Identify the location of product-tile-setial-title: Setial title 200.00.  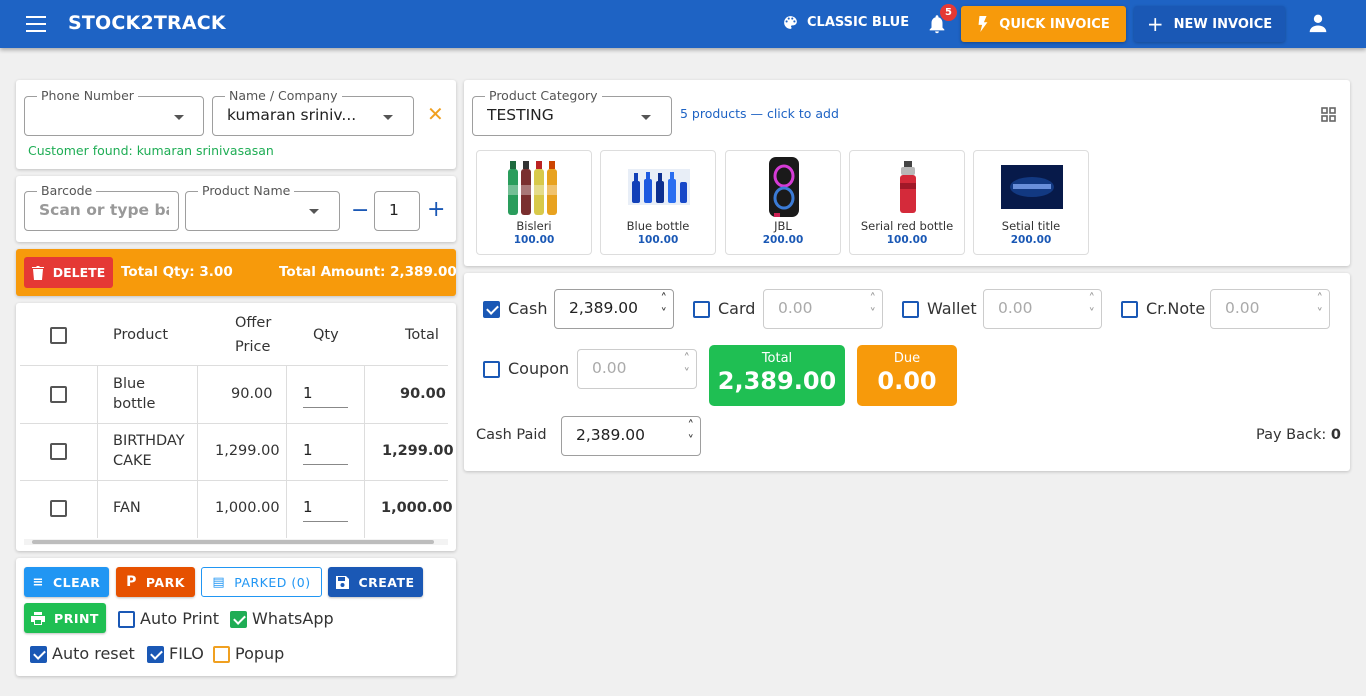
(1031, 202).